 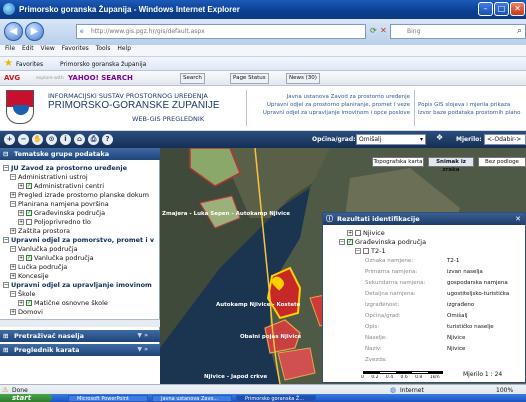 What do you see at coordinates (451, 165) in the screenshot?
I see `tab-aerial: Snimak iz zraka` at bounding box center [451, 165].